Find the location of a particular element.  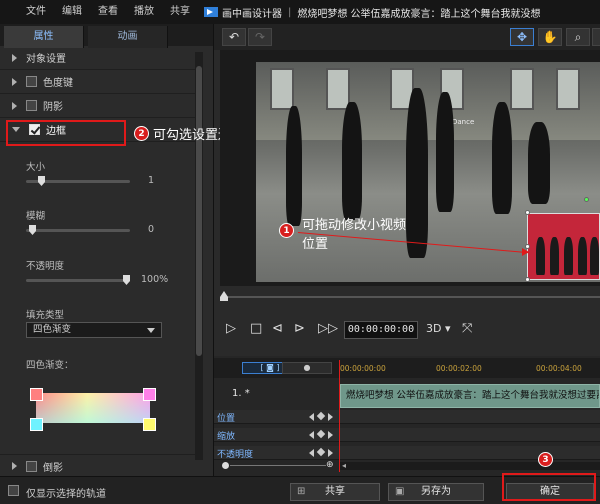

timecode-display: 00:00:00:00 is located at coordinates (381, 330).